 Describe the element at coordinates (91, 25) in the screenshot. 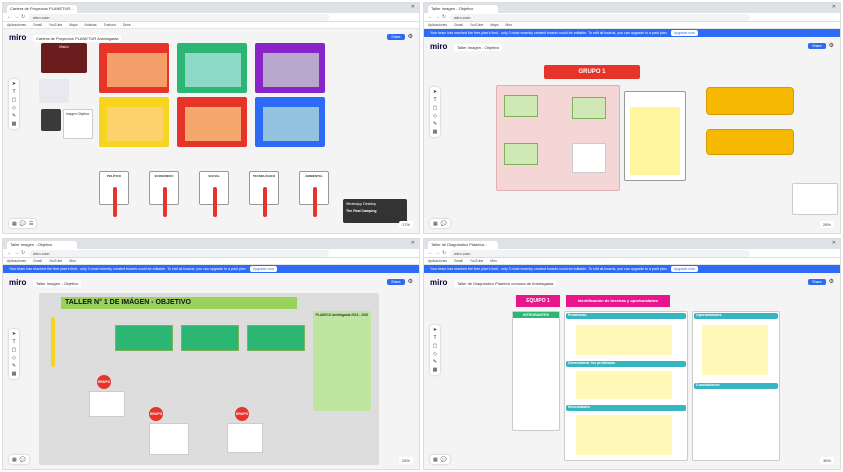

I see `bookmark: Noticias` at that location.